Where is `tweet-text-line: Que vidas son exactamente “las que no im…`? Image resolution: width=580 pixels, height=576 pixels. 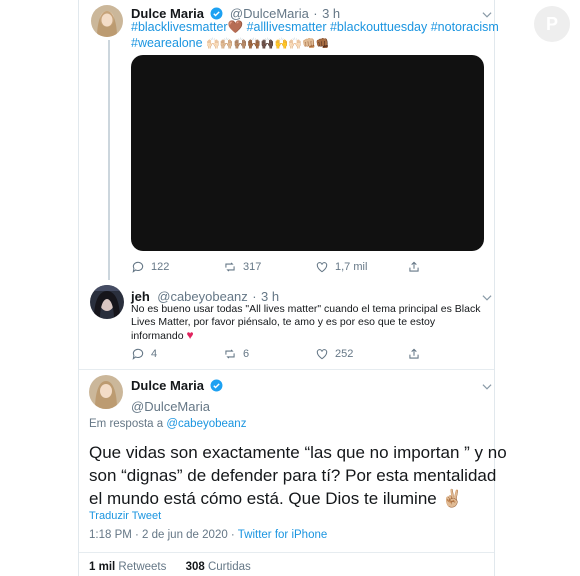
tweet-text-line: Que vidas son exactamente “las que no im… is located at coordinates (298, 452).